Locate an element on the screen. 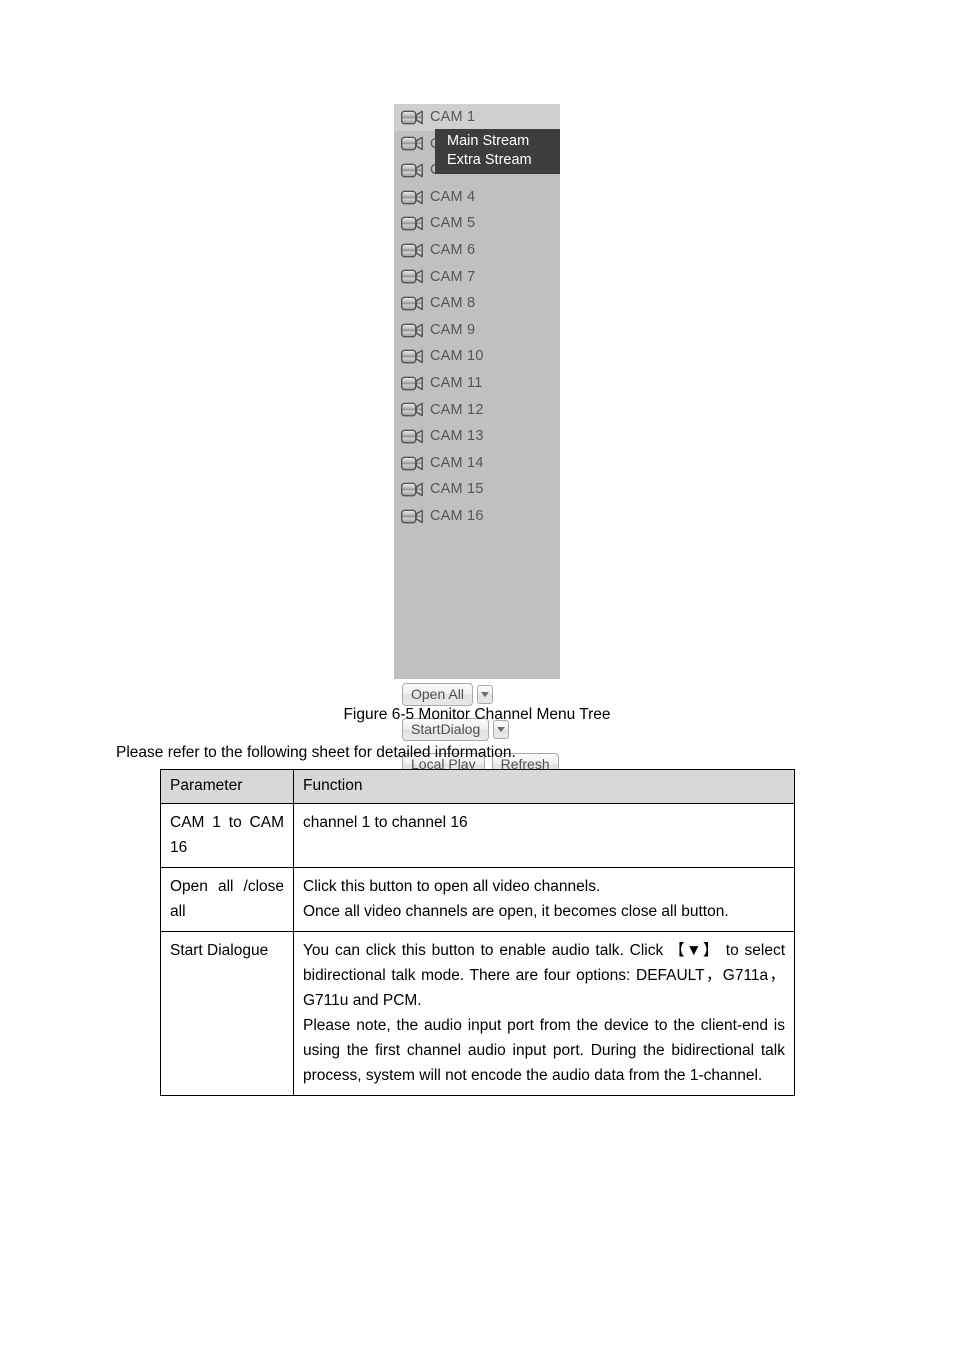 The width and height of the screenshot is (954, 1350). open-all-button: Open All is located at coordinates (437, 694).